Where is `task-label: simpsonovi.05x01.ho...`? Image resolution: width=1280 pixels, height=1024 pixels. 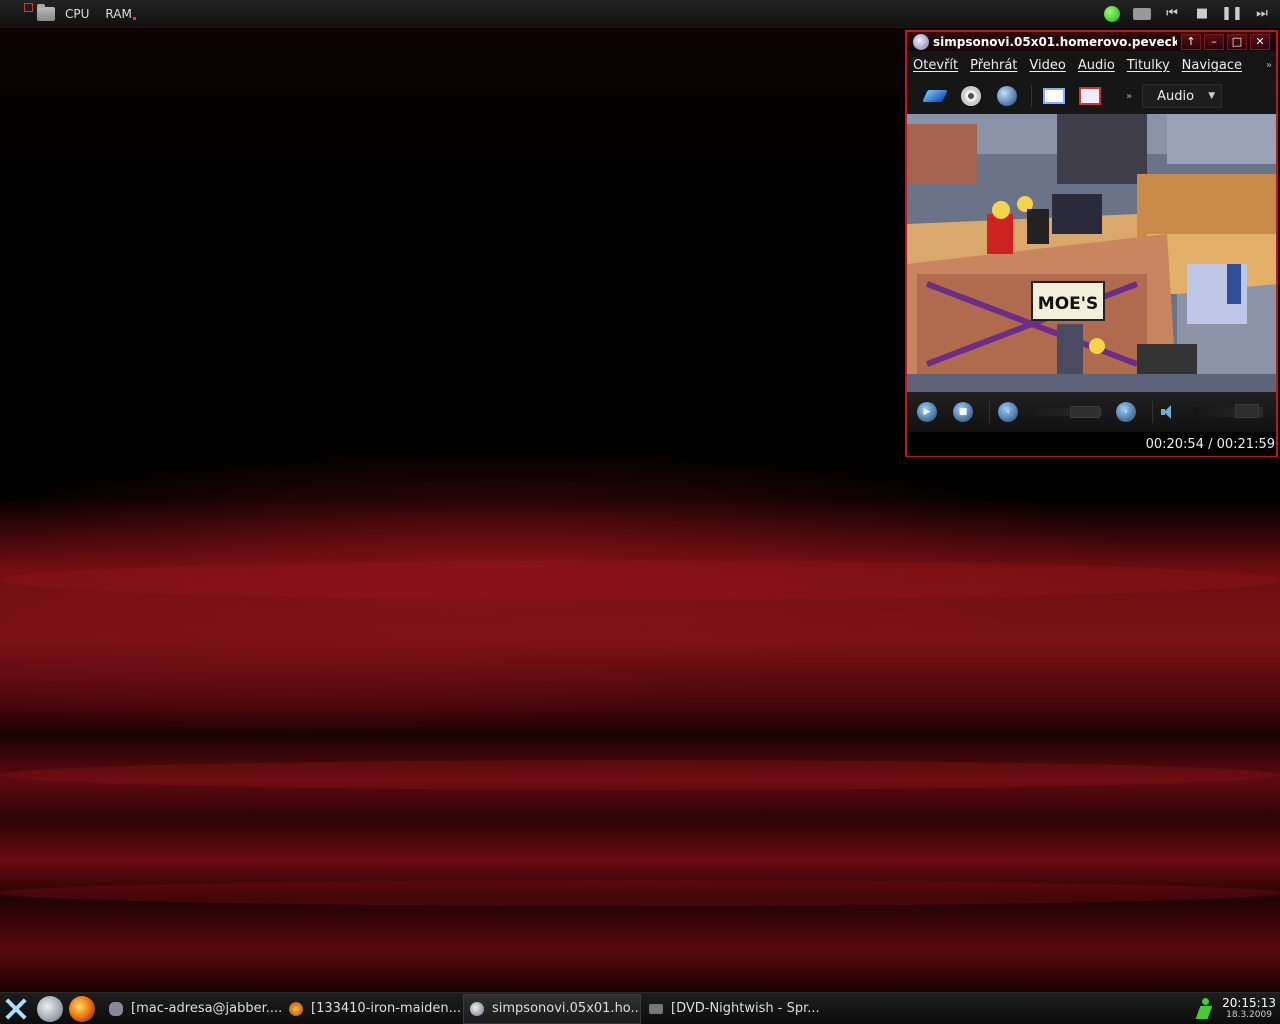
task-label: simpsonovi.05x01.ho... is located at coordinates (566, 1008).